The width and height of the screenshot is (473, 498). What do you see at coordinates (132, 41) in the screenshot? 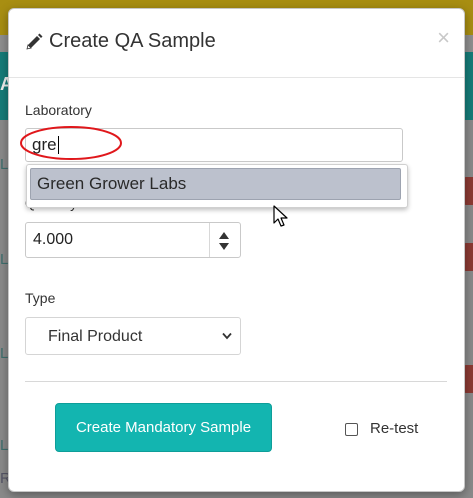
I see `modal-title: Create QA Sample` at bounding box center [132, 41].